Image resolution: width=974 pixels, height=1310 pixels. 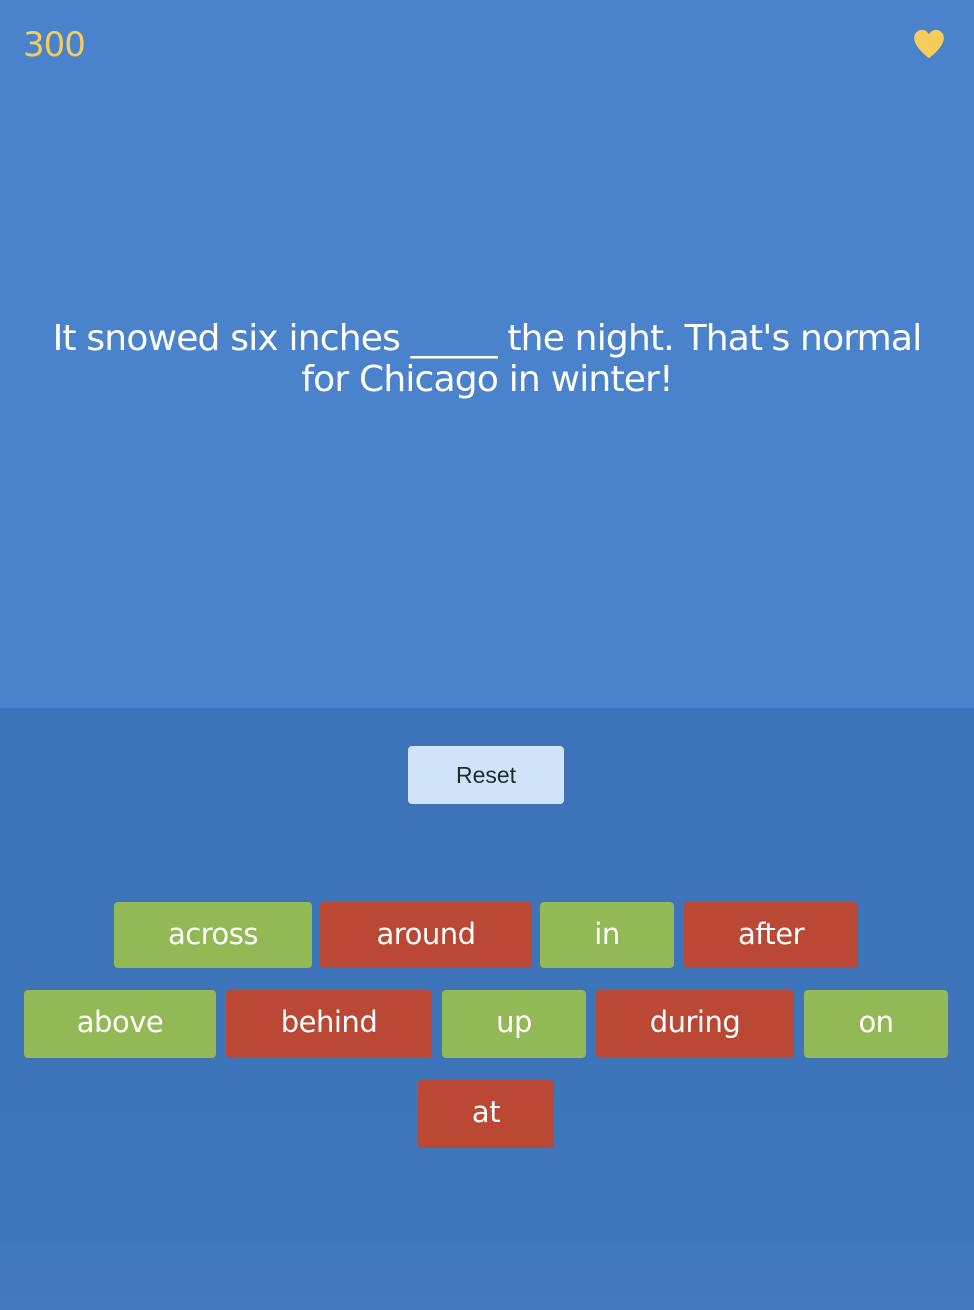 What do you see at coordinates (771, 935) in the screenshot?
I see `option-button-after: after` at bounding box center [771, 935].